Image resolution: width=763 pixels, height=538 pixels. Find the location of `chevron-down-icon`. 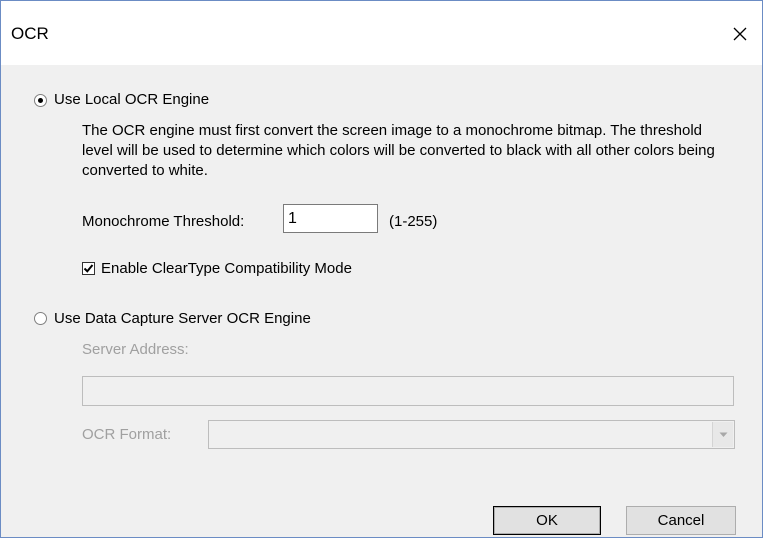

chevron-down-icon is located at coordinates (723, 434).